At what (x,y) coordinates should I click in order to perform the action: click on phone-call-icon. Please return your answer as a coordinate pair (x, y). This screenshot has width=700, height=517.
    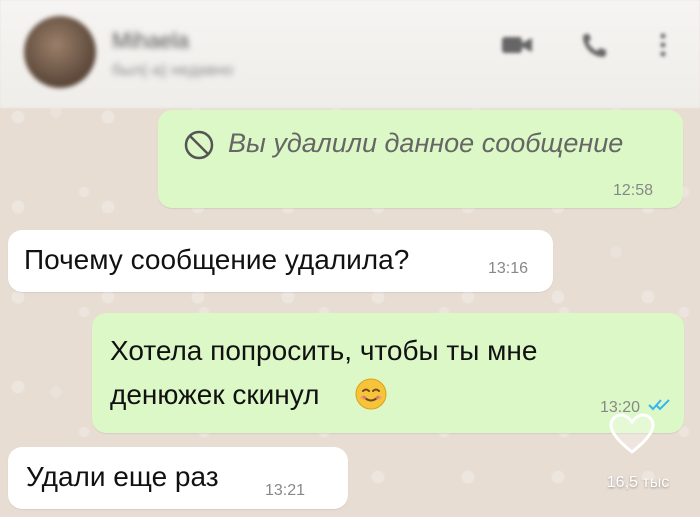
    Looking at the image, I should click on (595, 45).